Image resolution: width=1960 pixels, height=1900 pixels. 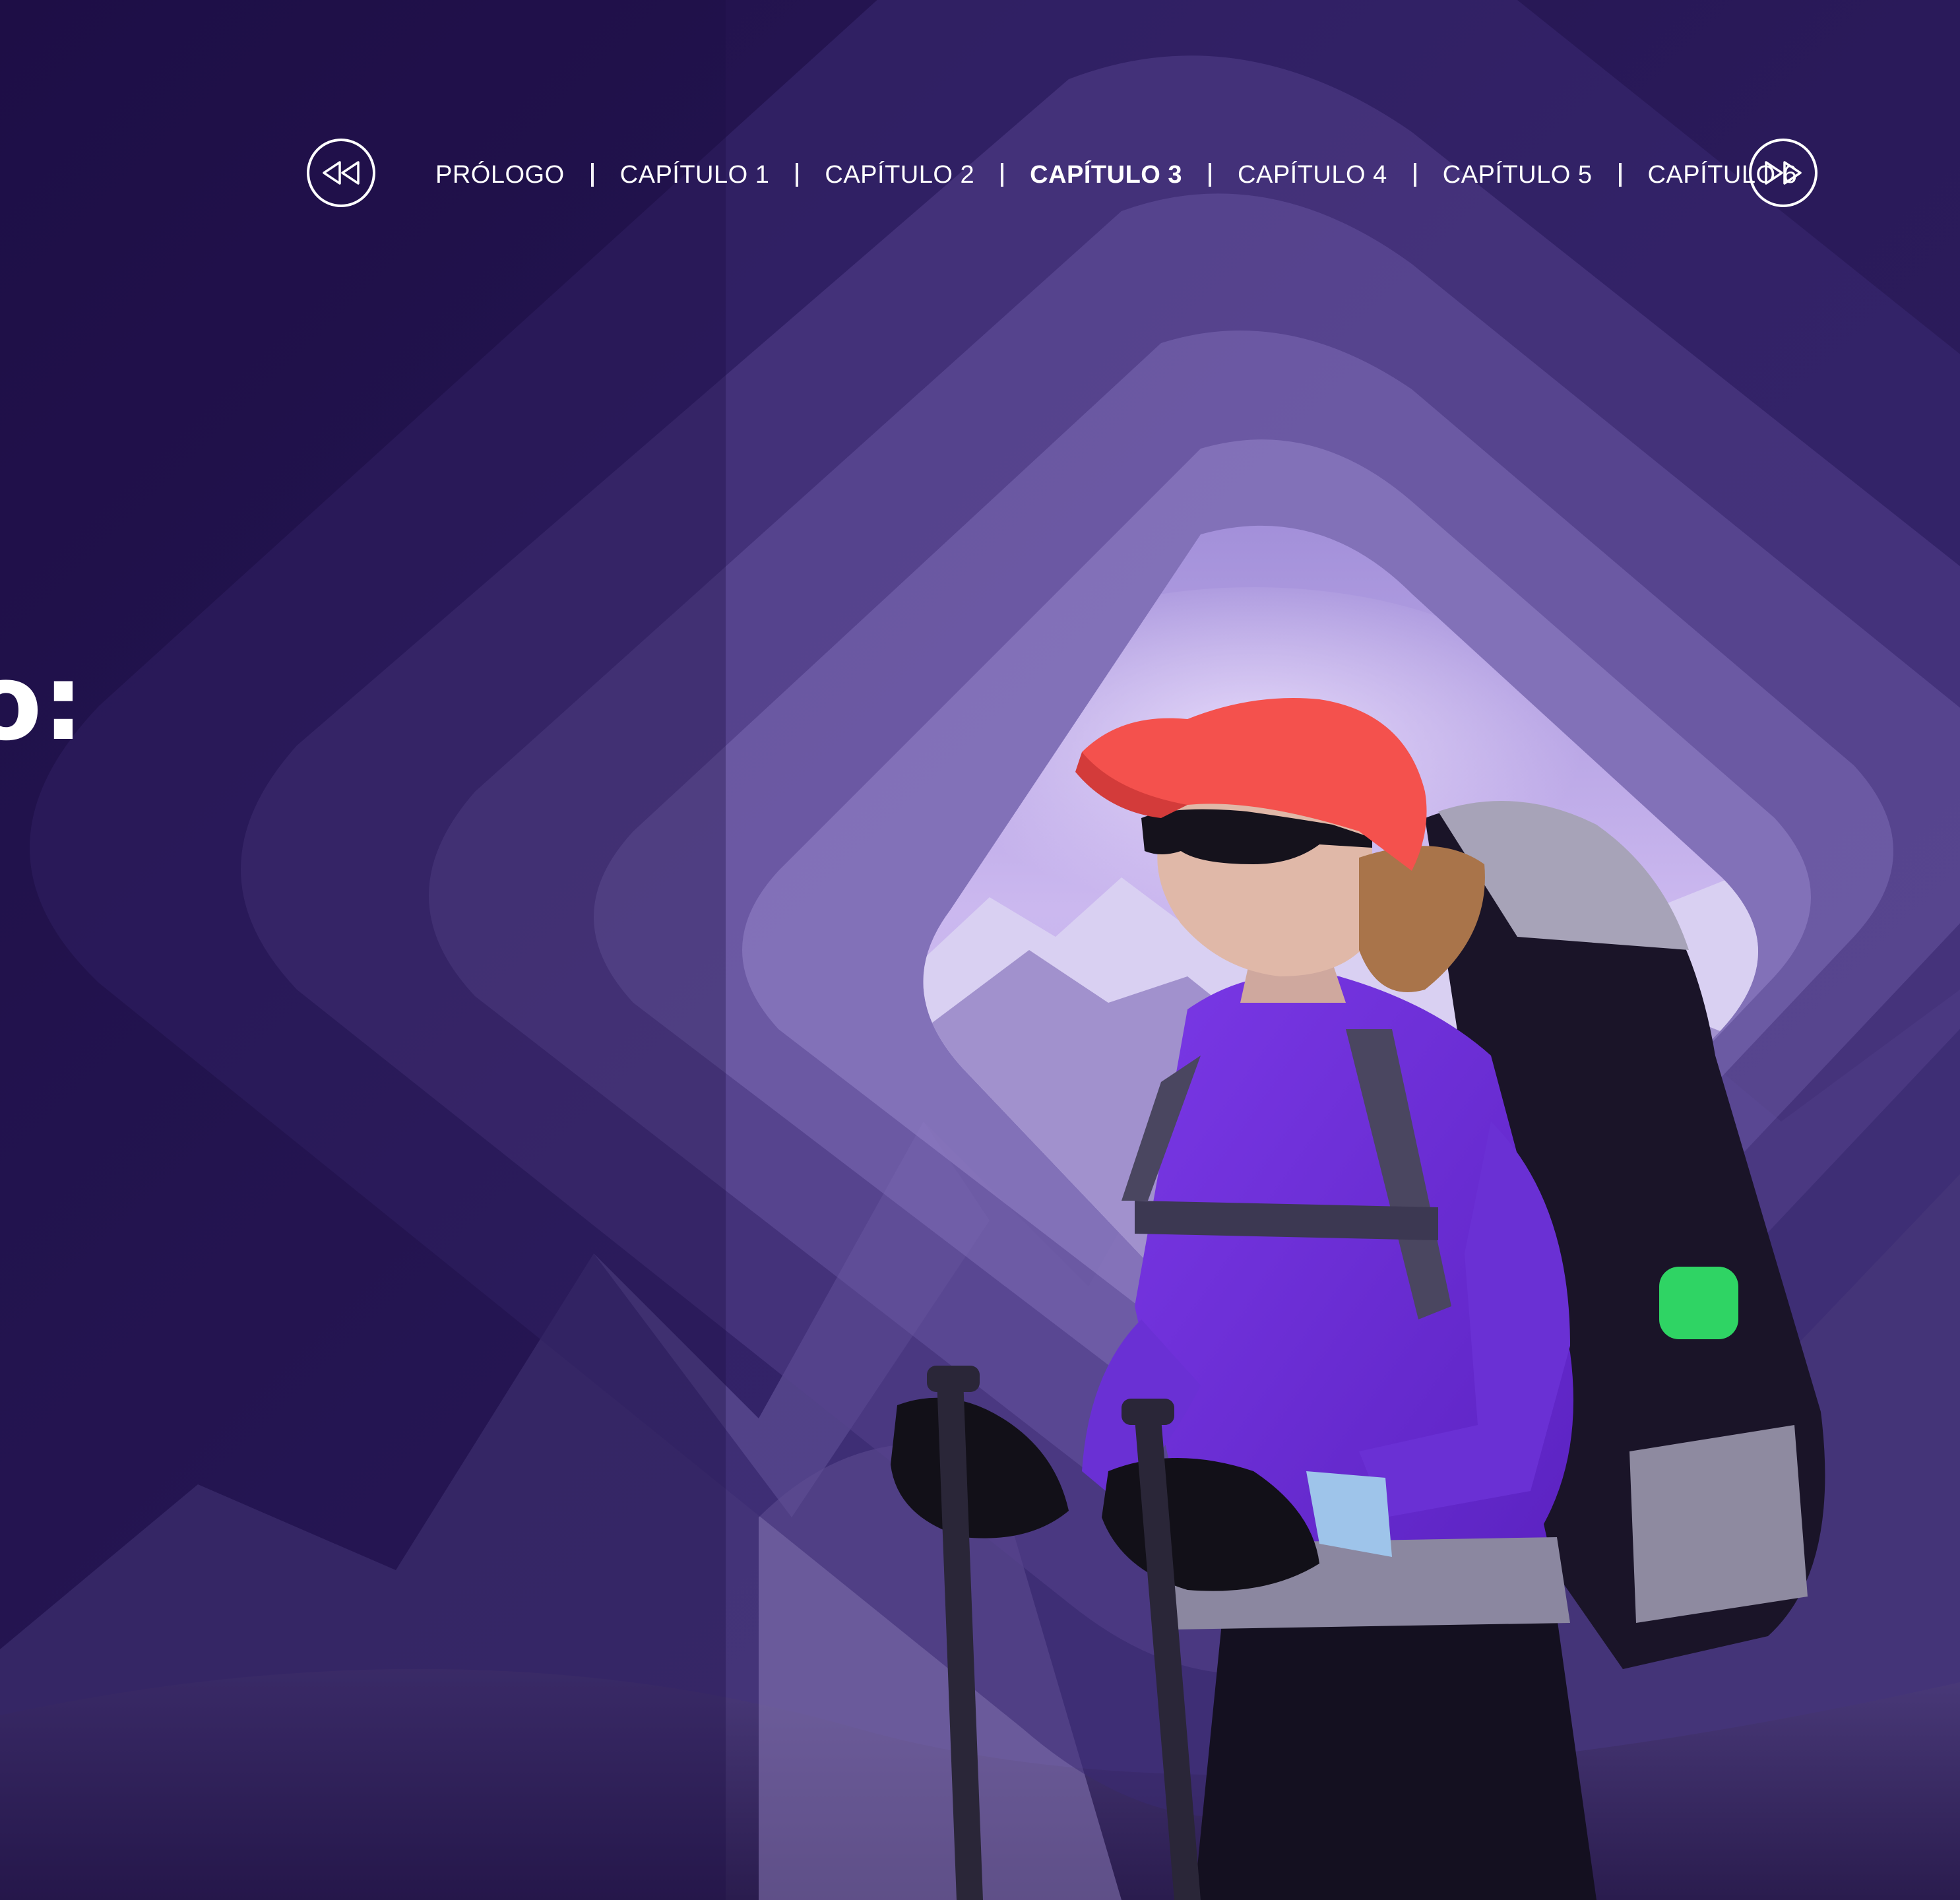 I want to click on chapter-link-5: CAPÍTULO 5, so click(x=1518, y=175).